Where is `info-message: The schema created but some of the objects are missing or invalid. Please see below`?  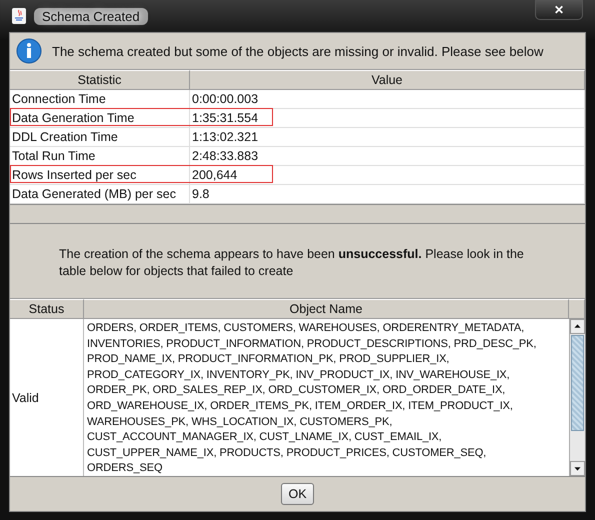 info-message: The schema created but some of the objects are missing or invalid. Please see below is located at coordinates (298, 51).